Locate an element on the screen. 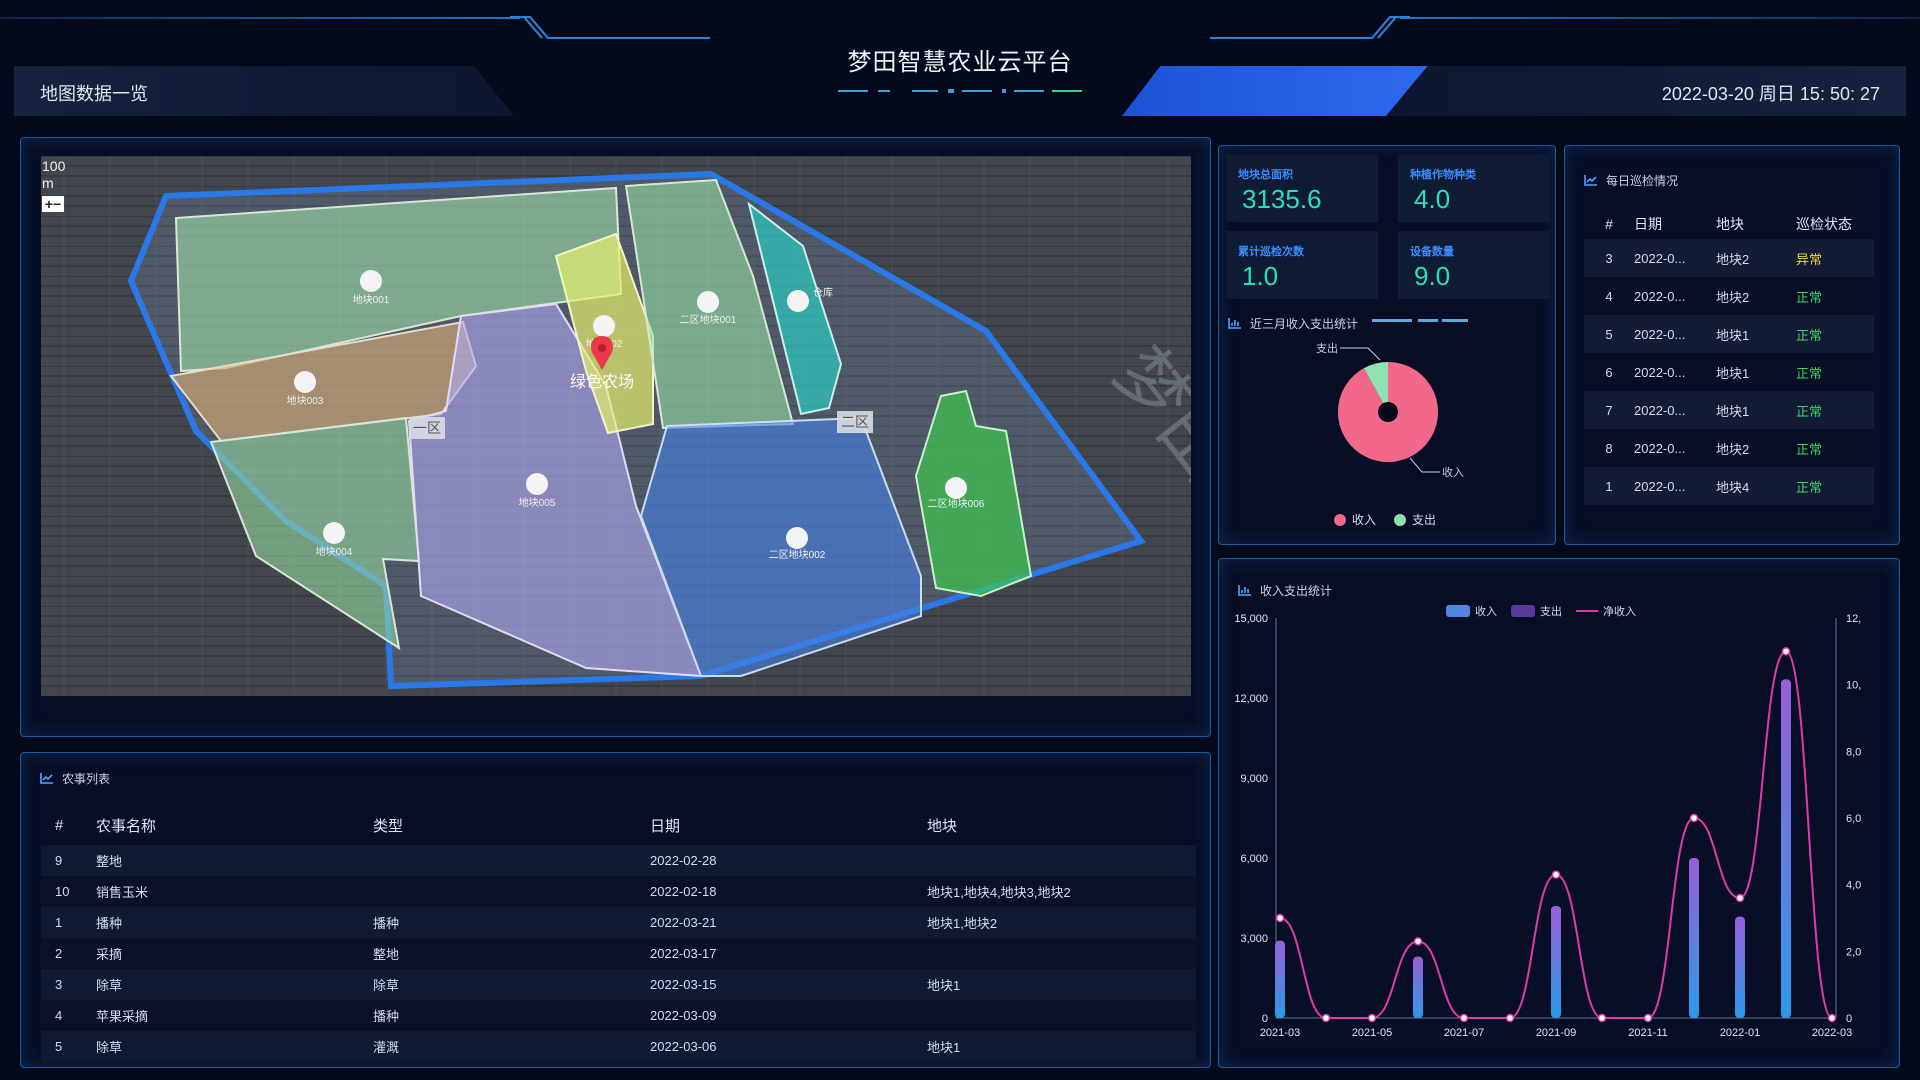 This screenshot has height=1080, width=1920. y-right-tick-label: 10, is located at coordinates (1853, 686).